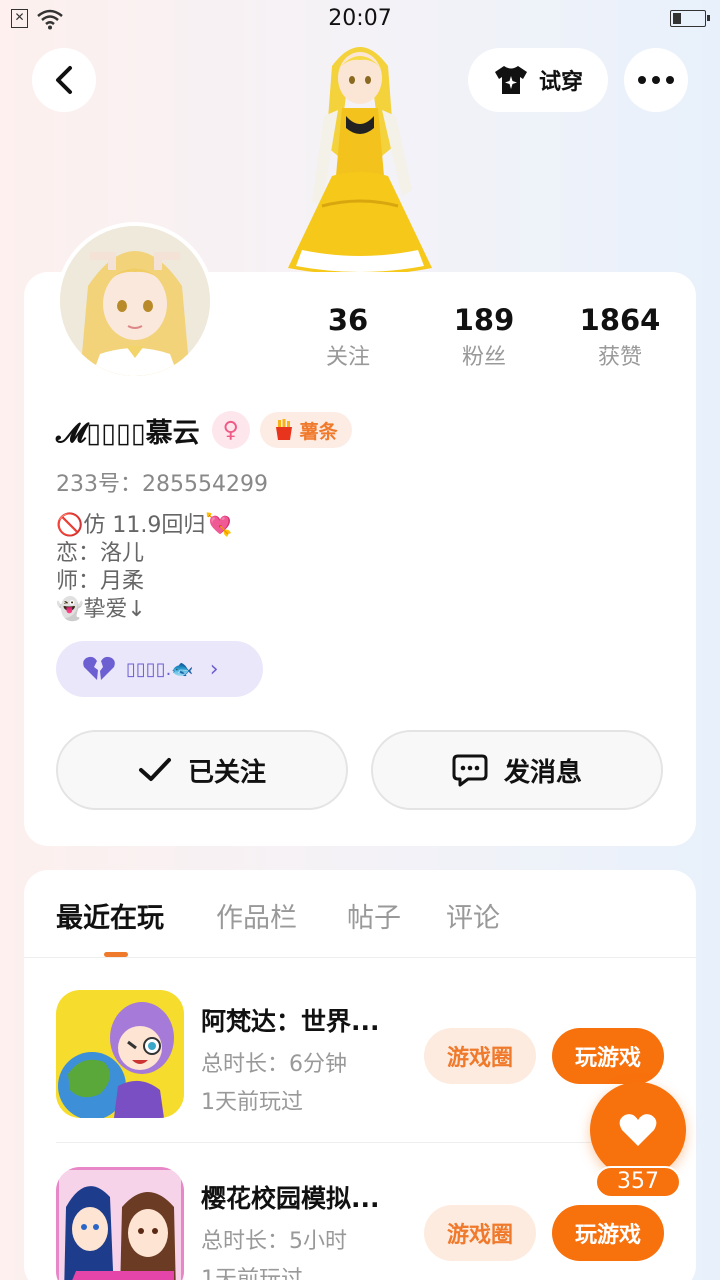 This screenshot has height=1280, width=720. I want to click on bio-line: 恋：洛儿, so click(100, 553).